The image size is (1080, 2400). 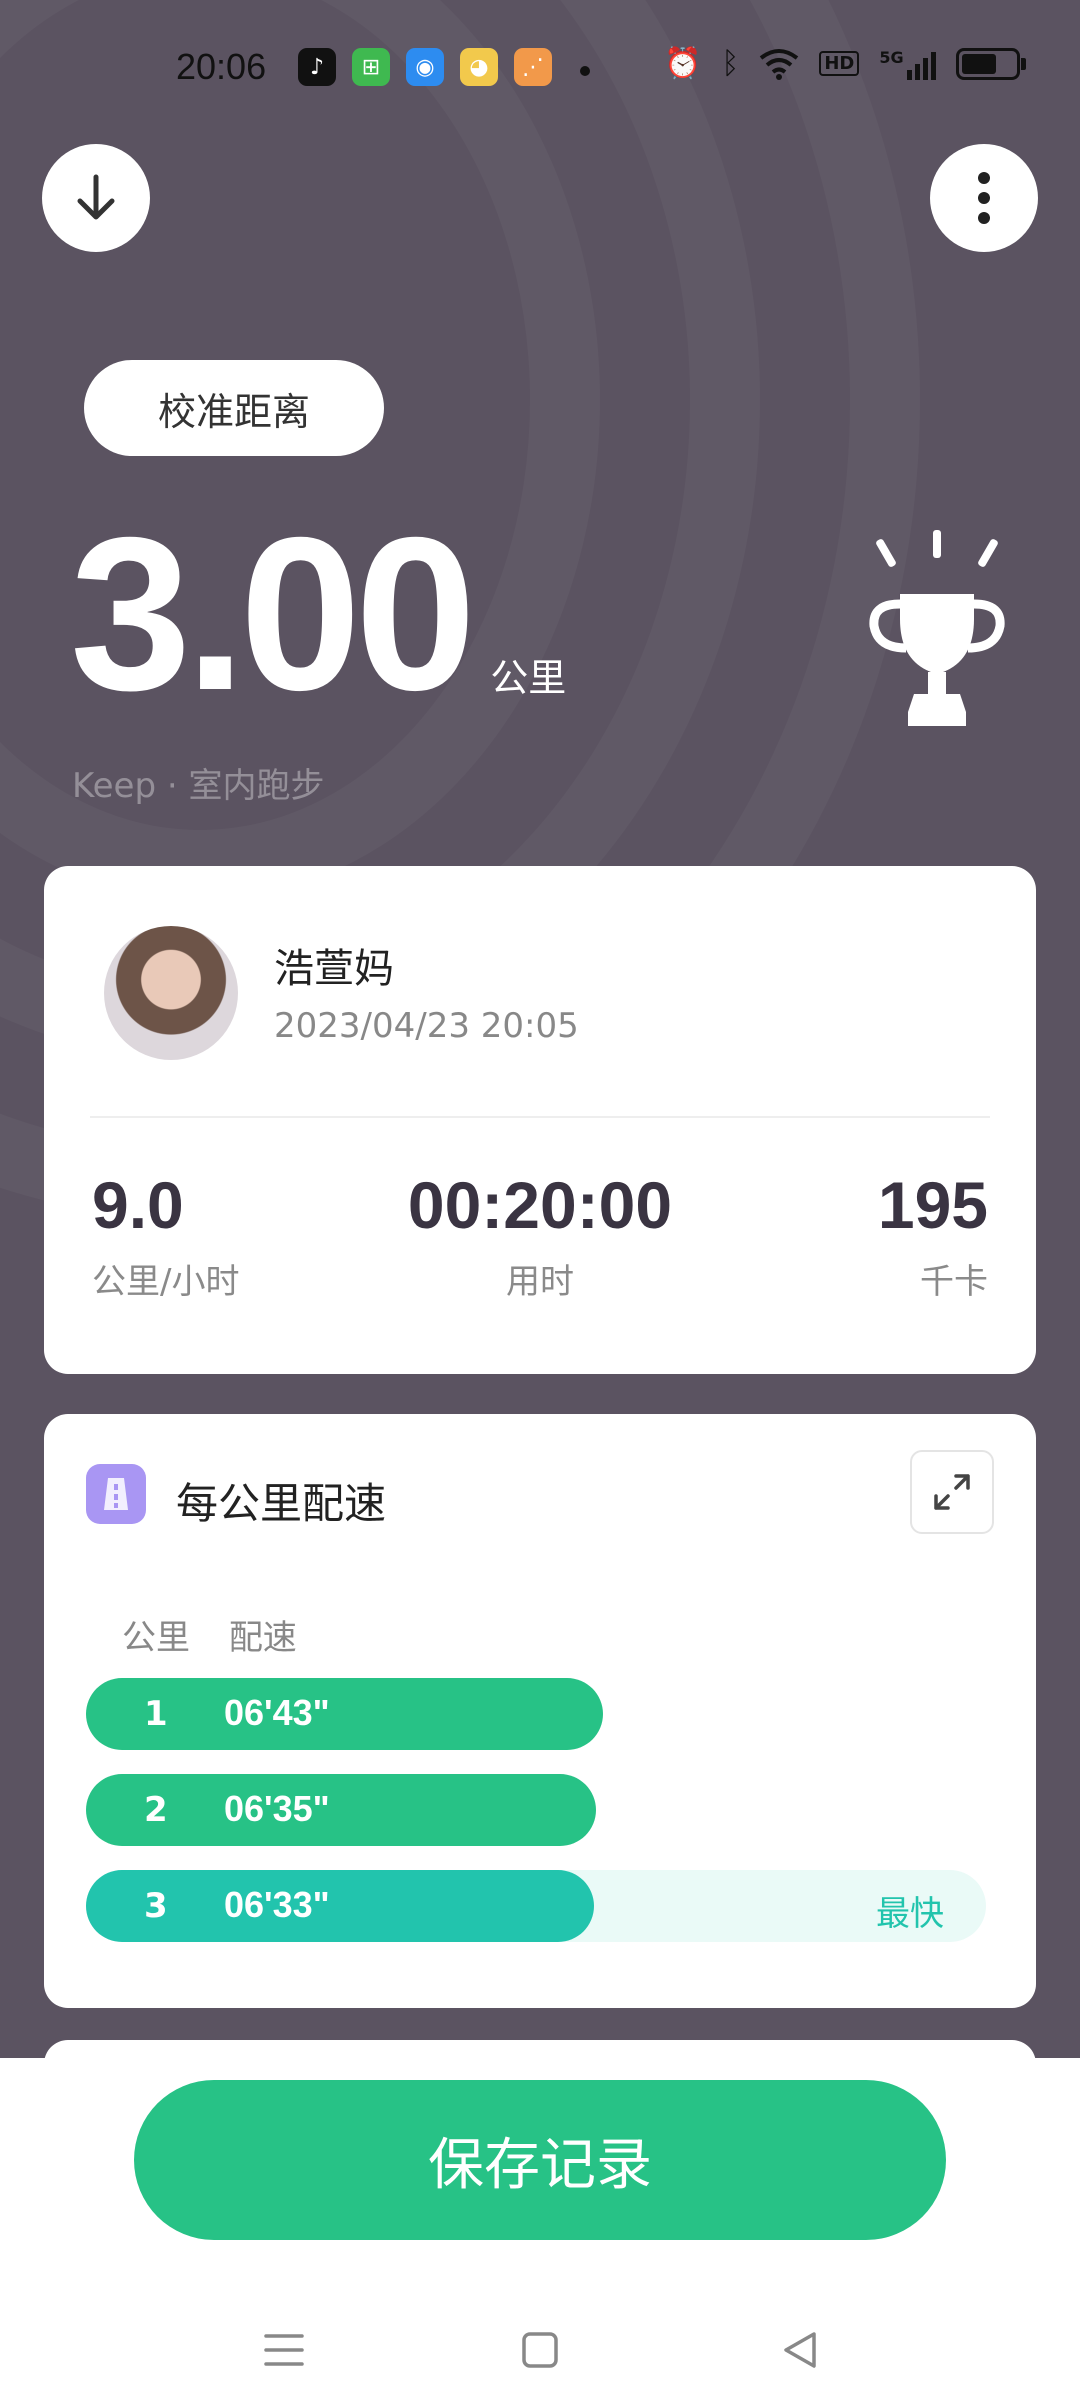 I want to click on distance-value: 3.00, so click(x=273, y=614).